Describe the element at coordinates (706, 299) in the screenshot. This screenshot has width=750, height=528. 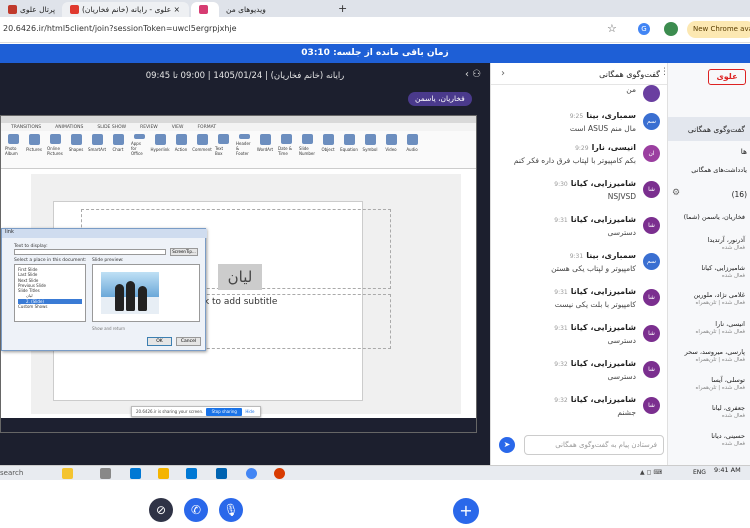
I see `user-list-item: غلامی نژاد، ملورین فعال شده | تلن‌همراه` at that location.